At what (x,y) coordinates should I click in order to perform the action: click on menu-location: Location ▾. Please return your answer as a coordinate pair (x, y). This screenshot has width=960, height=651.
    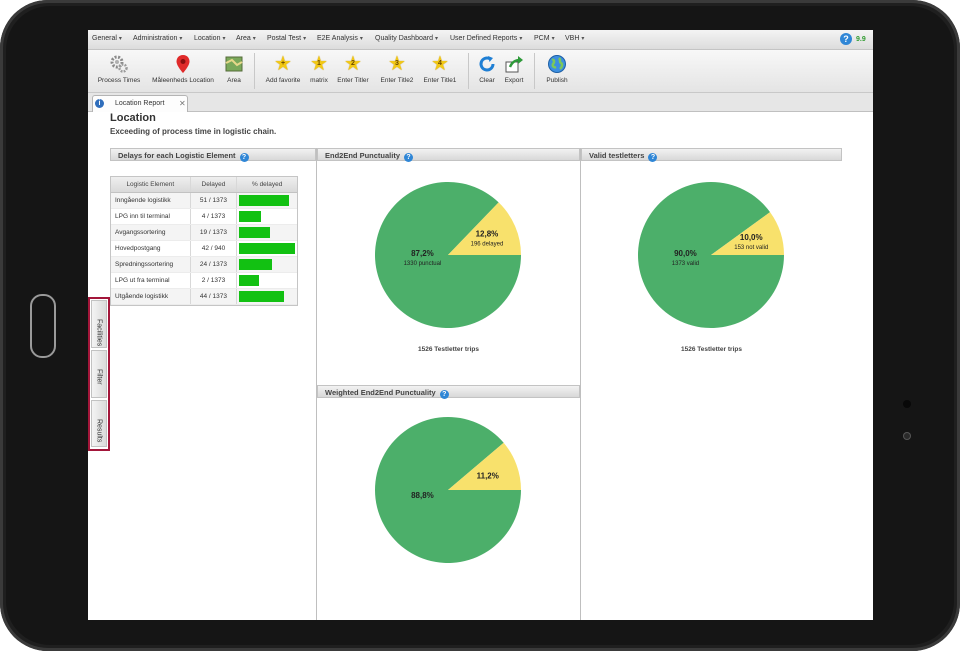
    Looking at the image, I should click on (209, 38).